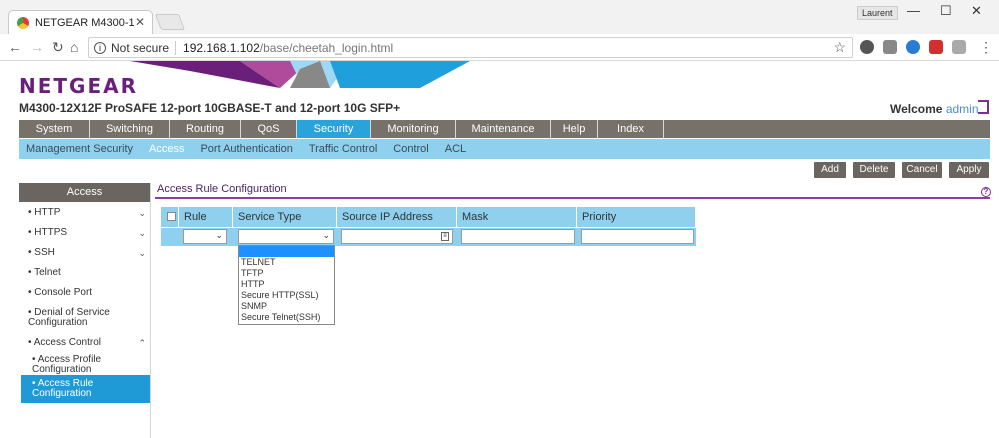 The height and width of the screenshot is (438, 999). Describe the element at coordinates (499, 17) in the screenshot. I see `browser-titlebar: NETGEAR M4300-12X12F ✕ Laurent — ☐ ✕` at that location.